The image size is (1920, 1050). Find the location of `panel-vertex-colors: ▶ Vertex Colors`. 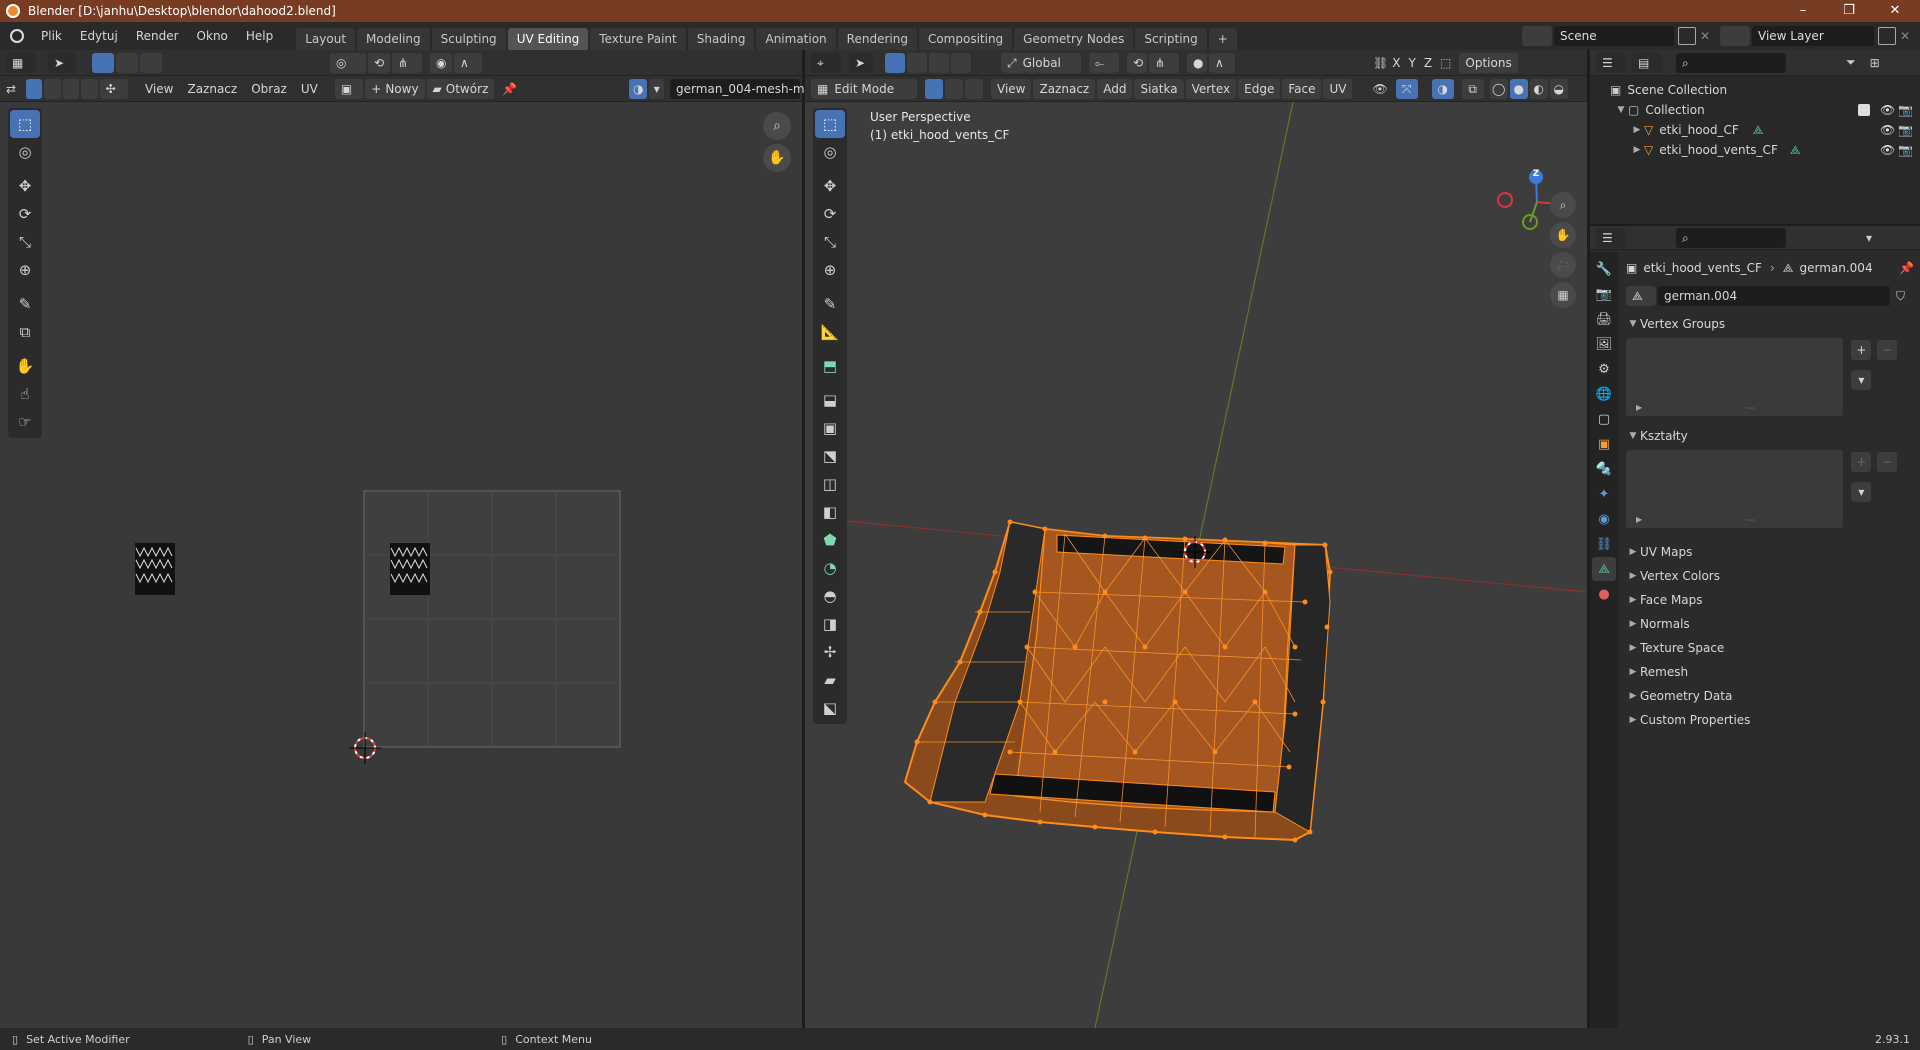

panel-vertex-colors: ▶ Vertex Colors is located at coordinates (1770, 576).